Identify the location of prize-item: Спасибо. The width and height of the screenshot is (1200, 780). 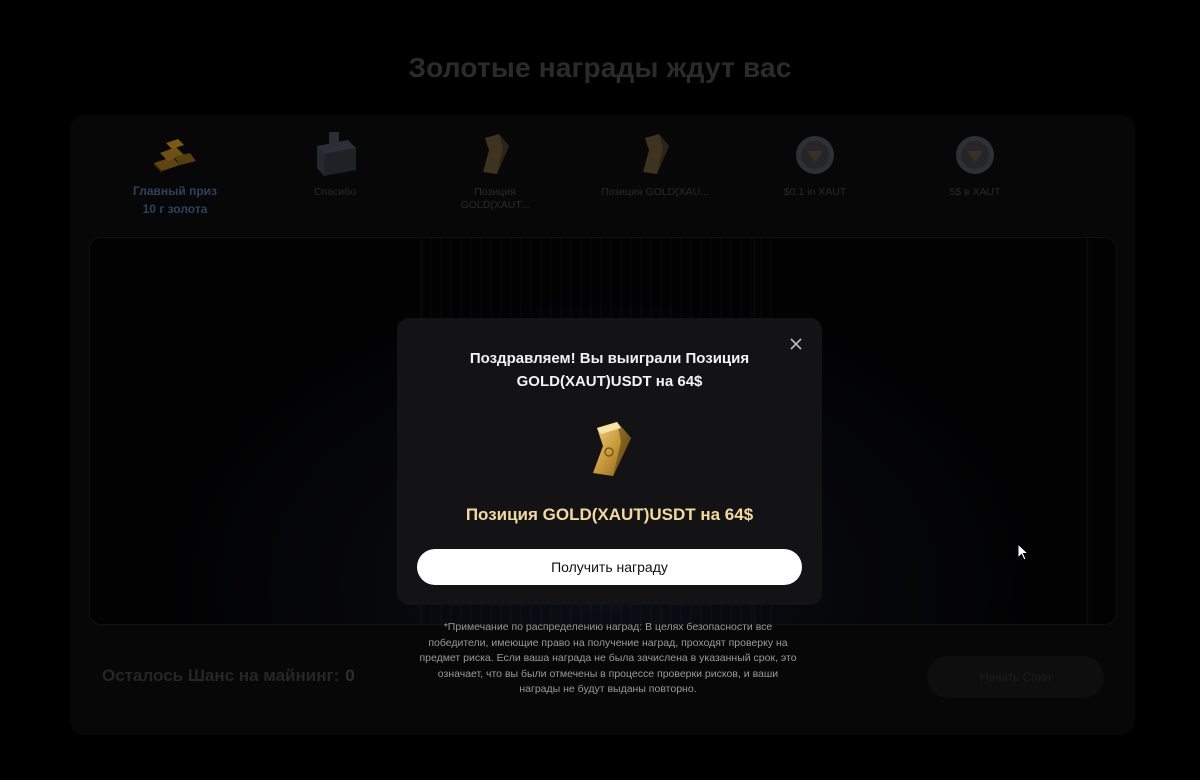
(335, 175).